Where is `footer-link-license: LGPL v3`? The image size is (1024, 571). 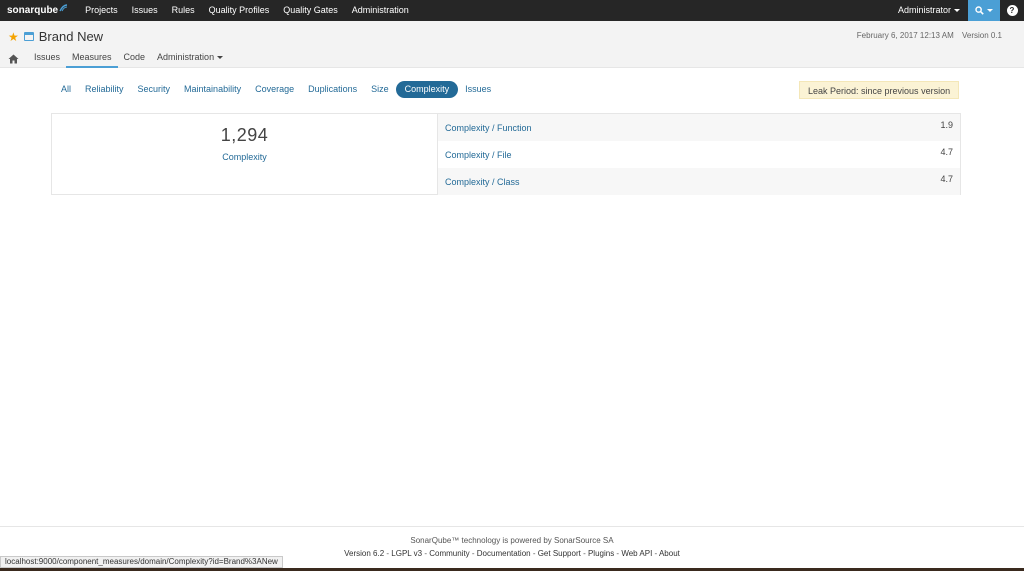 footer-link-license: LGPL v3 is located at coordinates (406, 553).